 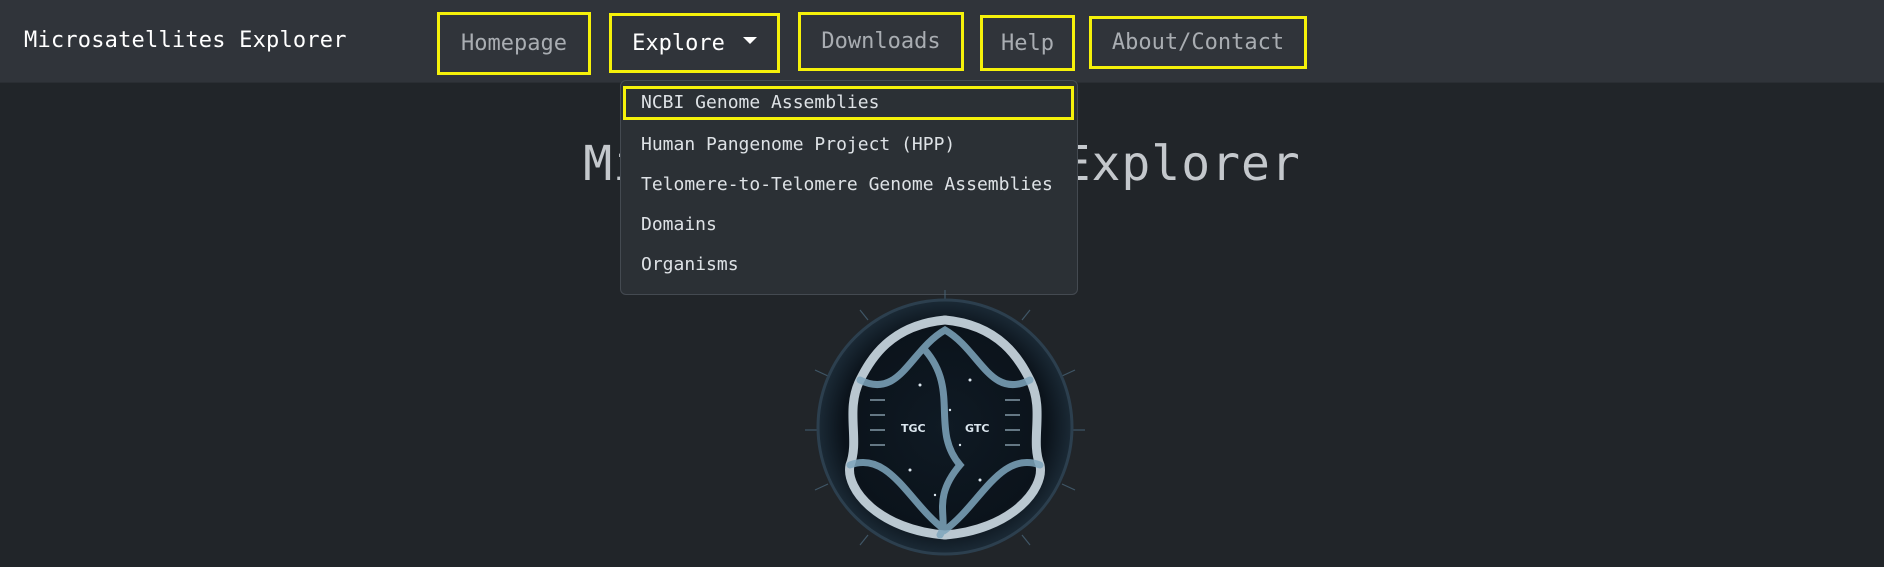 What do you see at coordinates (690, 264) in the screenshot?
I see `menu-item-organisms: Organisms` at bounding box center [690, 264].